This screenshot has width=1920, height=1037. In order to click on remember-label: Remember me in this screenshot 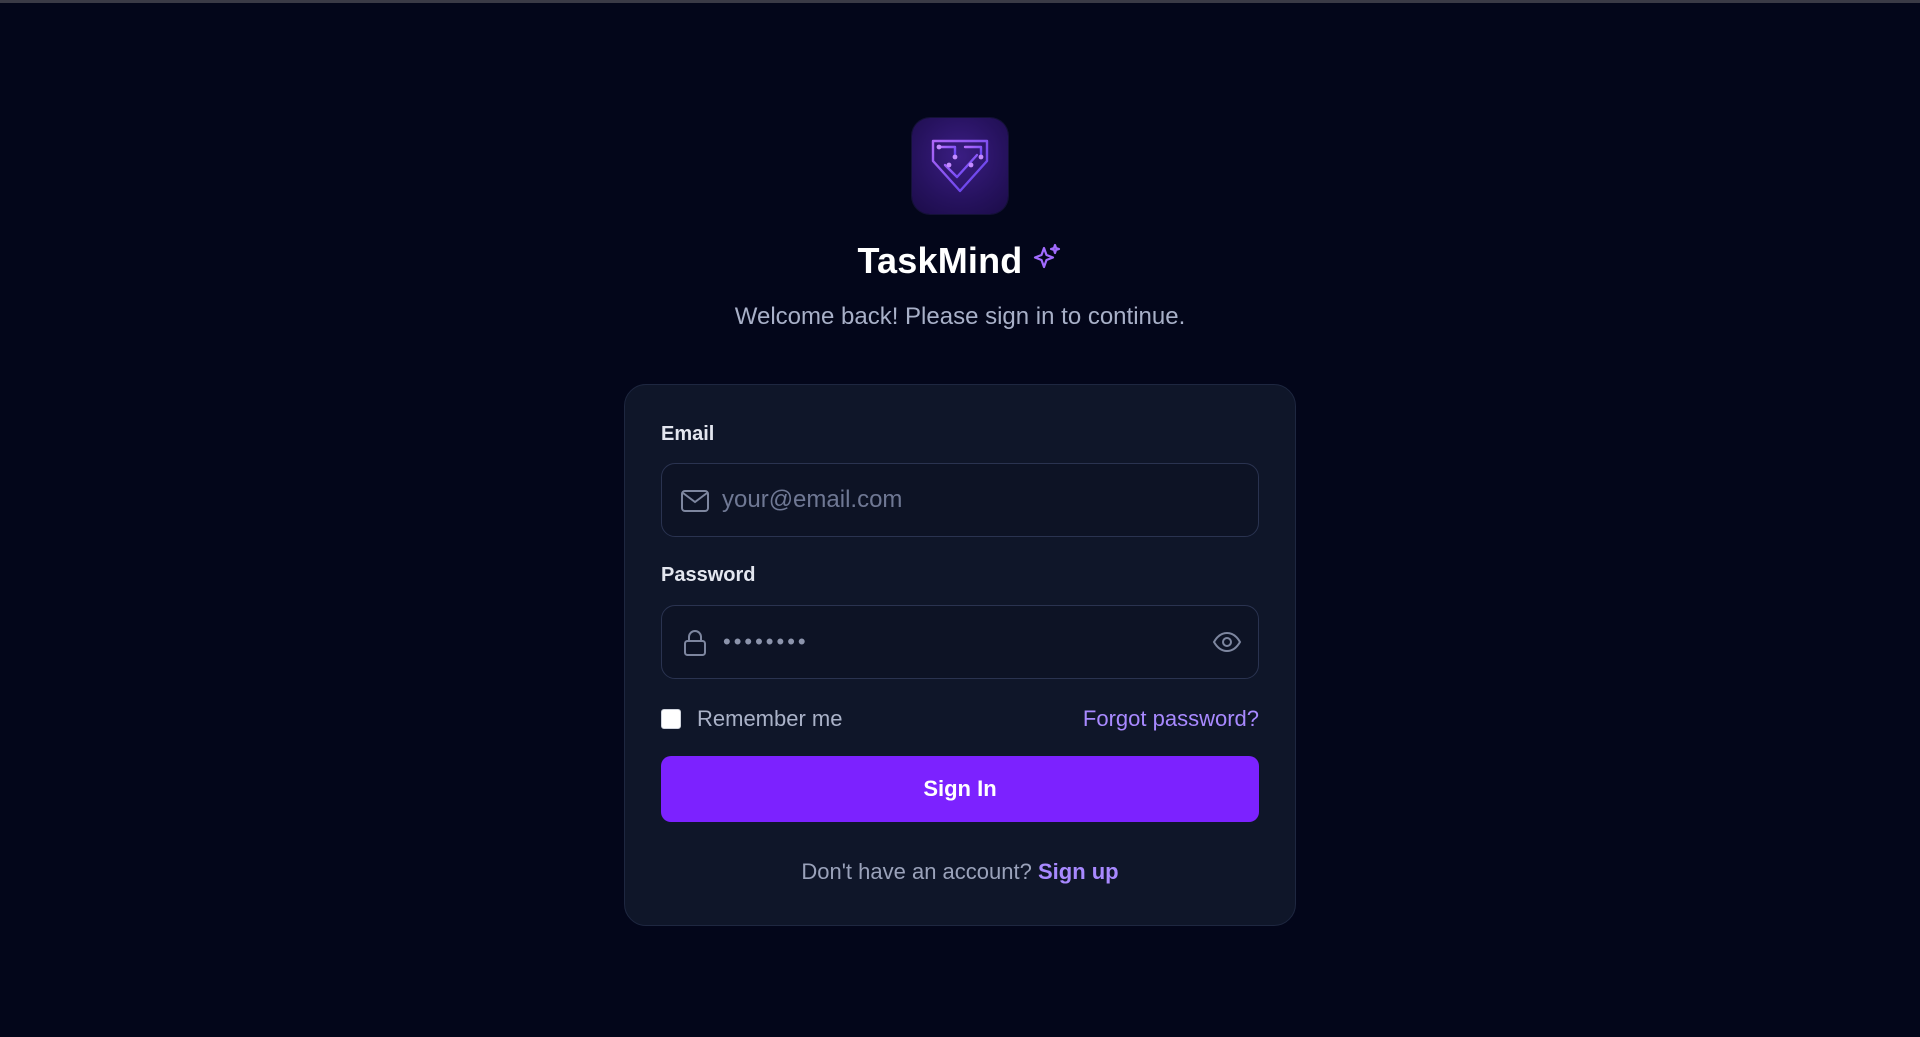, I will do `click(770, 718)`.